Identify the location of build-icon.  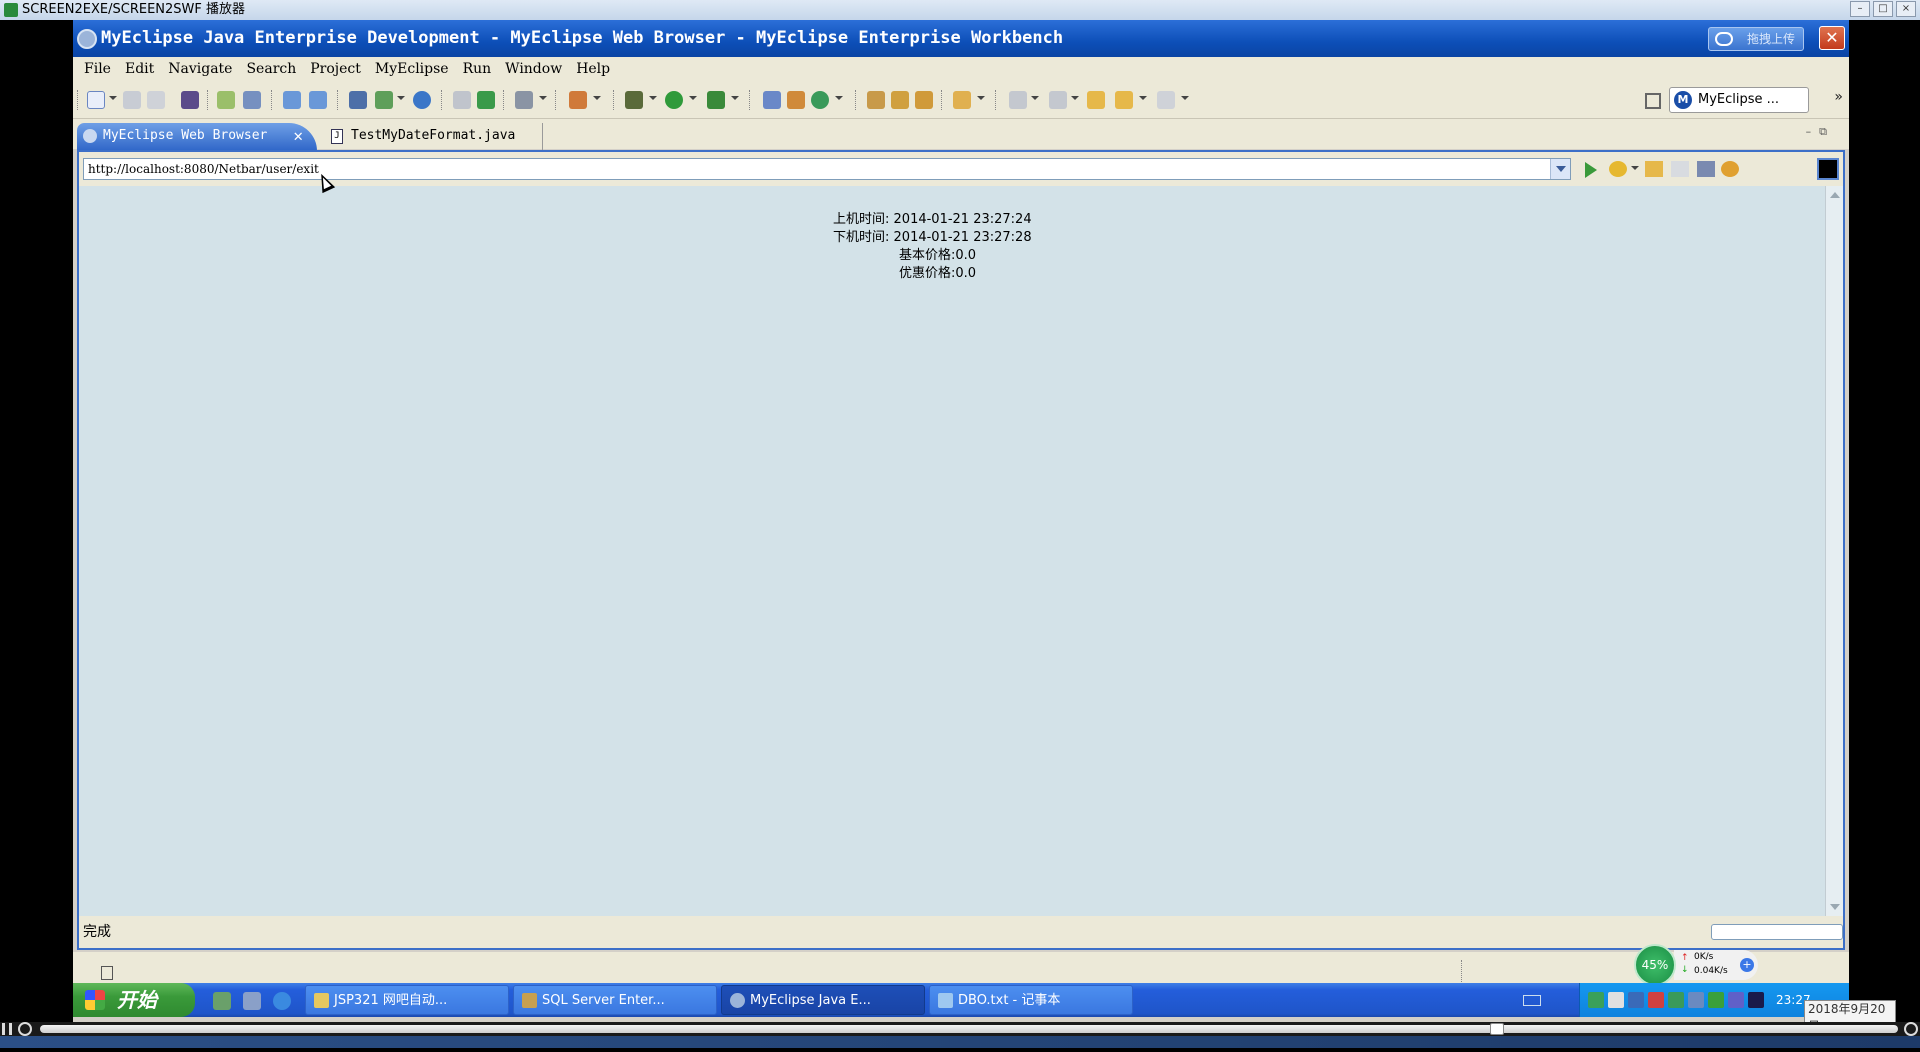
(226, 100).